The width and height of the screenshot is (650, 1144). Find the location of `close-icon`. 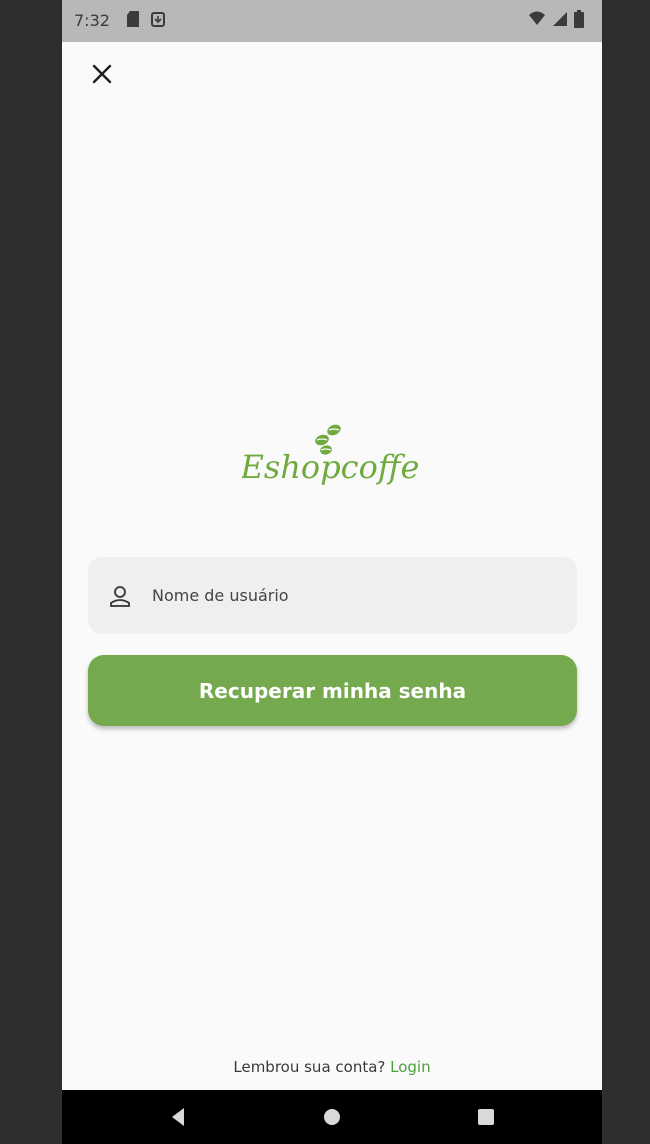

close-icon is located at coordinates (102, 74).